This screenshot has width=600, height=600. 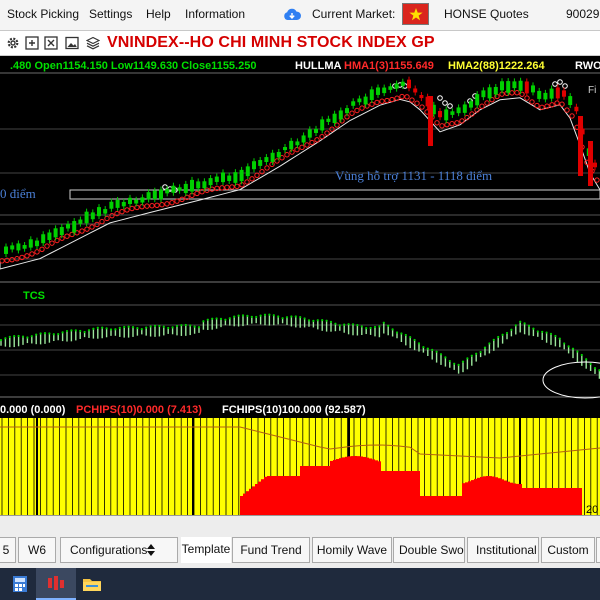 What do you see at coordinates (271, 550) in the screenshot?
I see `tab-fund-trend: Fund Trend` at bounding box center [271, 550].